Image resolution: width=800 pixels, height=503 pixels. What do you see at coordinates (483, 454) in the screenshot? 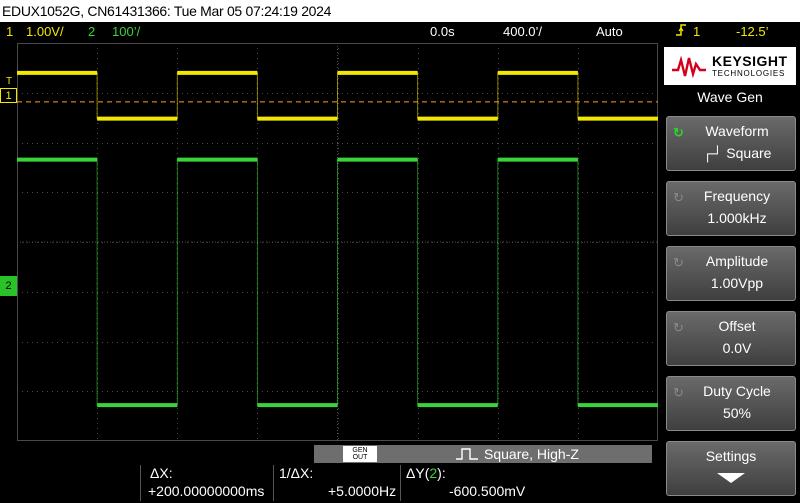
I see `wavegen-status: GEN OUT Square, High-Z` at bounding box center [483, 454].